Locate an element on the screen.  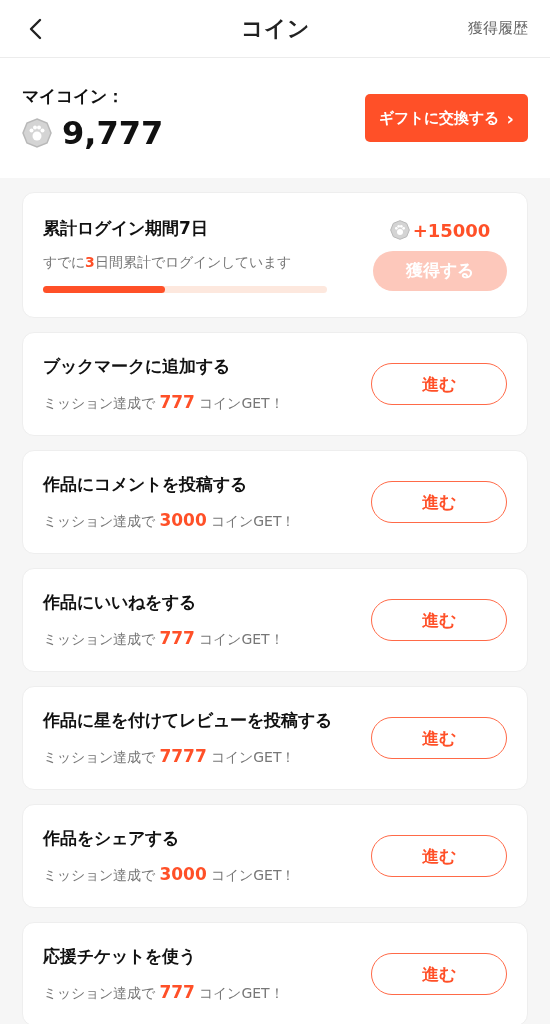
login-title: 累計ログイン期間7日 is located at coordinates (126, 228).